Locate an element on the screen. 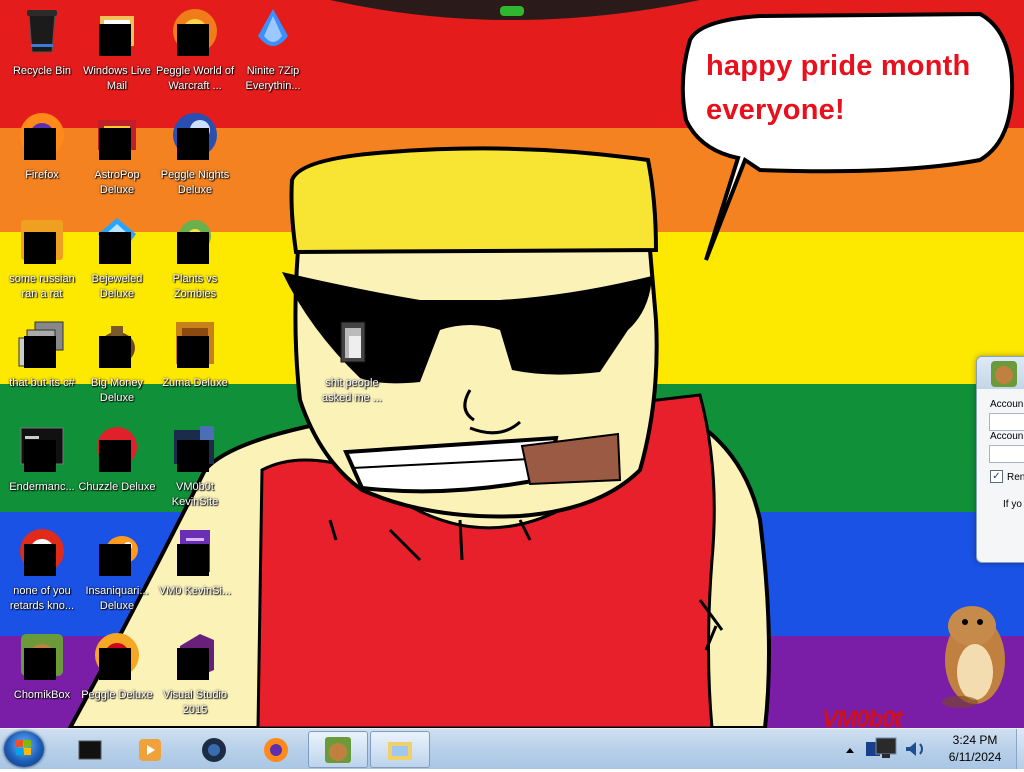 The width and height of the screenshot is (1024, 772). desktop-icon: Insaniquari... Deluxe is located at coordinates (117, 578).